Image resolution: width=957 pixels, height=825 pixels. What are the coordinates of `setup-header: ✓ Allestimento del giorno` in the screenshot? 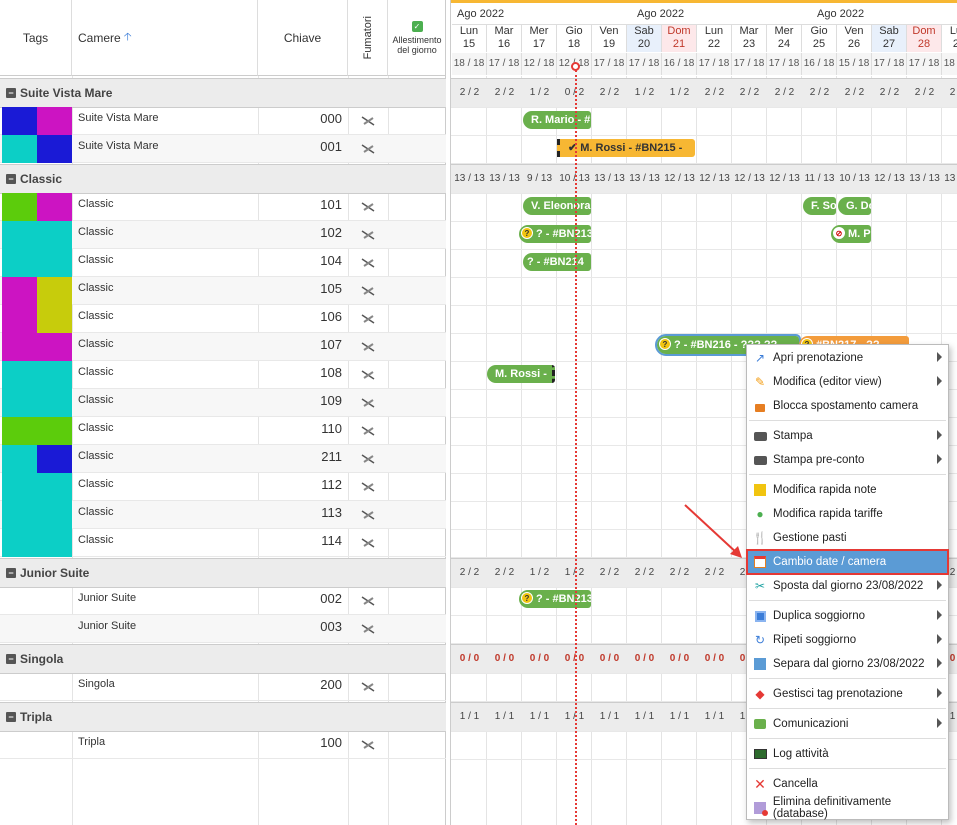 It's located at (417, 38).